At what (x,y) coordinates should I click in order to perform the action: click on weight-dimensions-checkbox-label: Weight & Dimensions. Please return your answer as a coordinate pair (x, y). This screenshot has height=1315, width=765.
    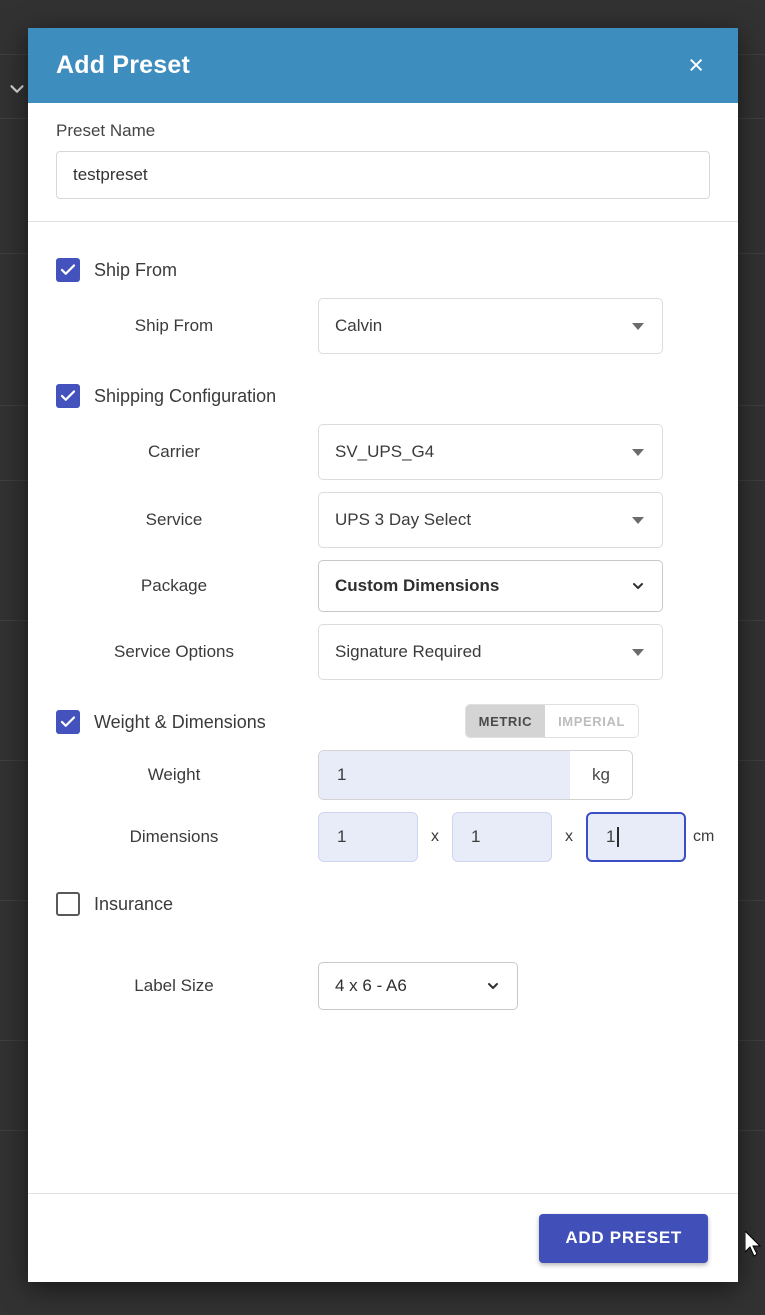
    Looking at the image, I should click on (180, 721).